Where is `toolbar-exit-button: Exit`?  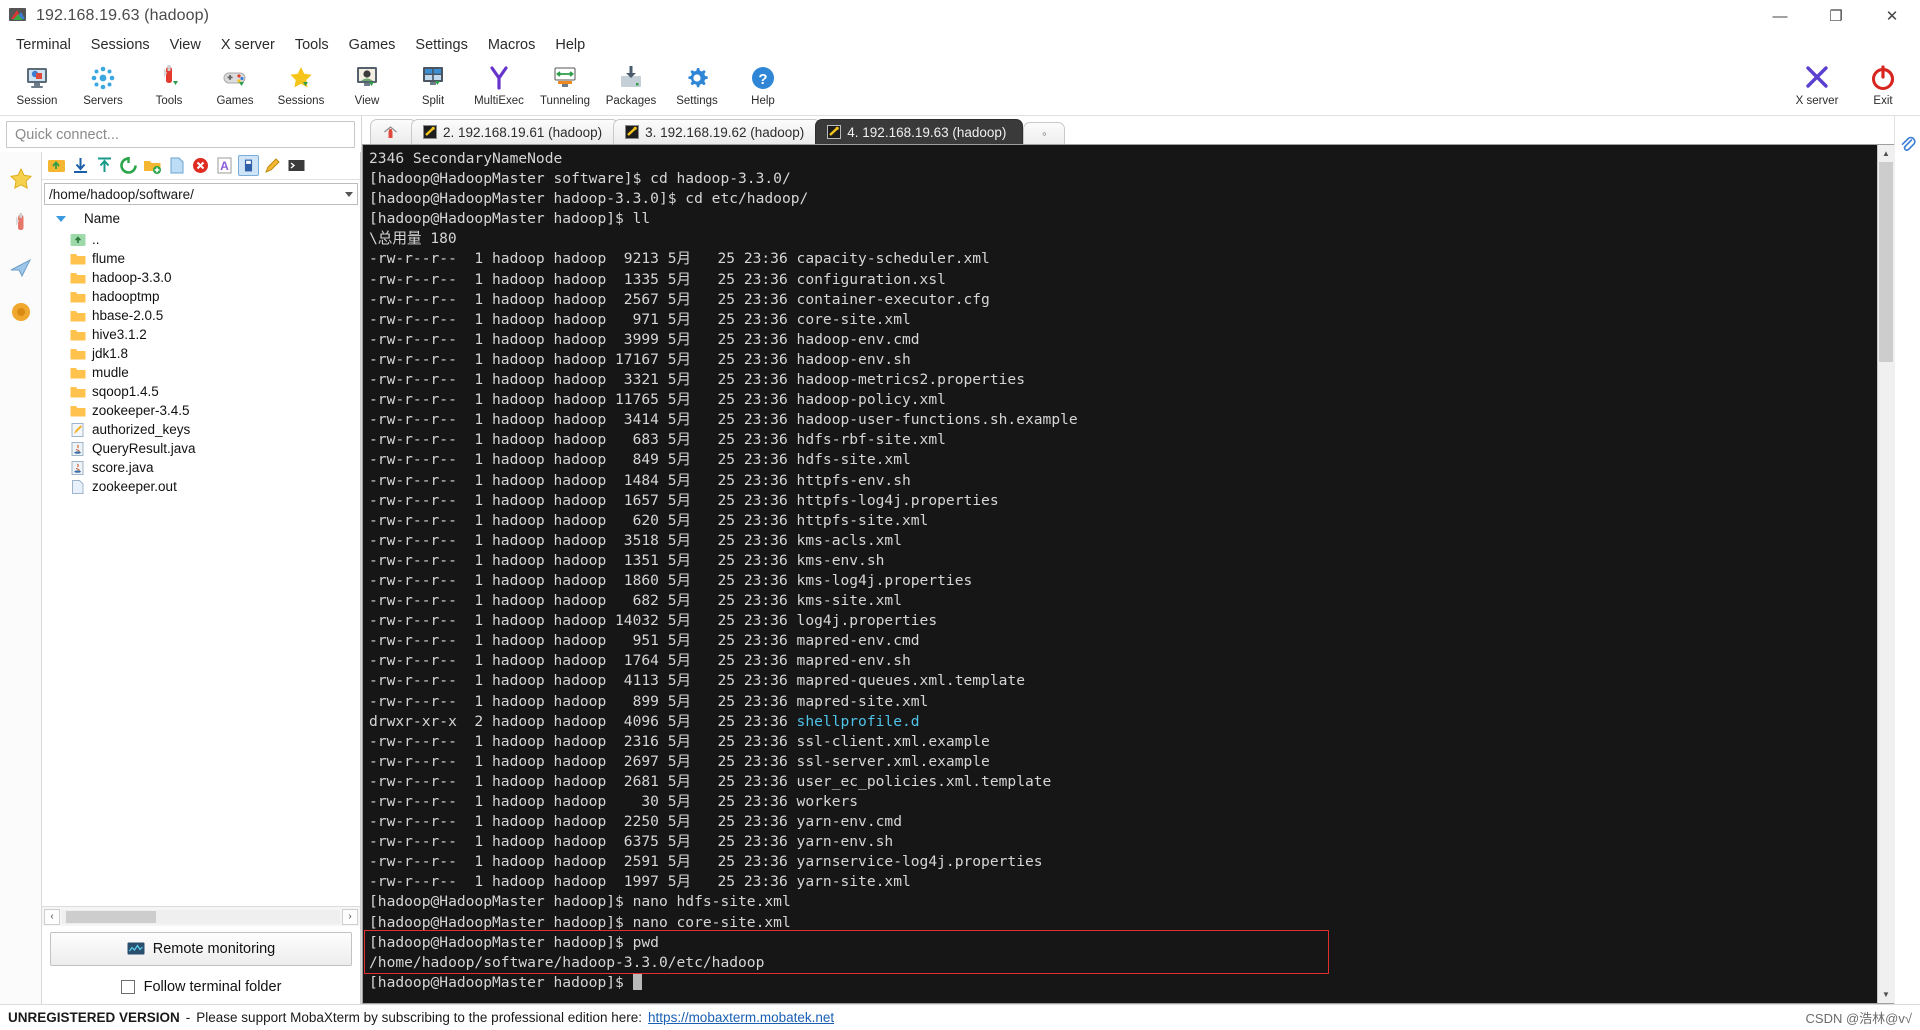 toolbar-exit-button: Exit is located at coordinates (1883, 87).